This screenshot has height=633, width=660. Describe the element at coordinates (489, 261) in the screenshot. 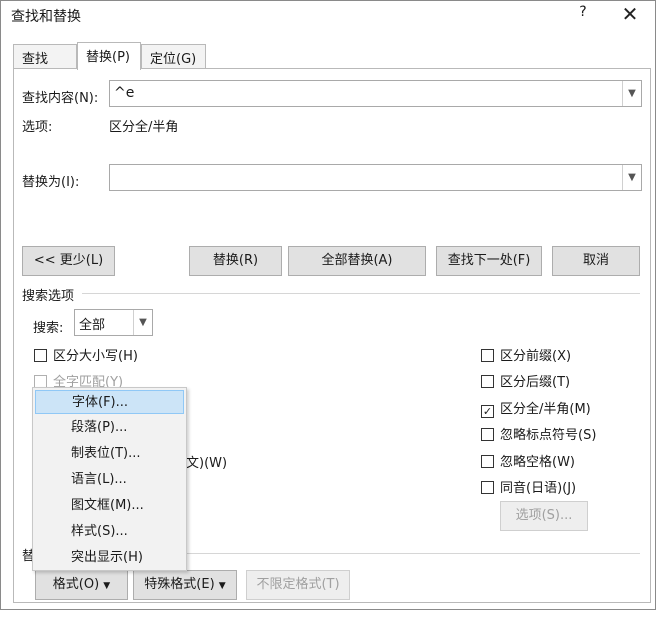

I see `find-next-button: 查找下一处(F)` at that location.